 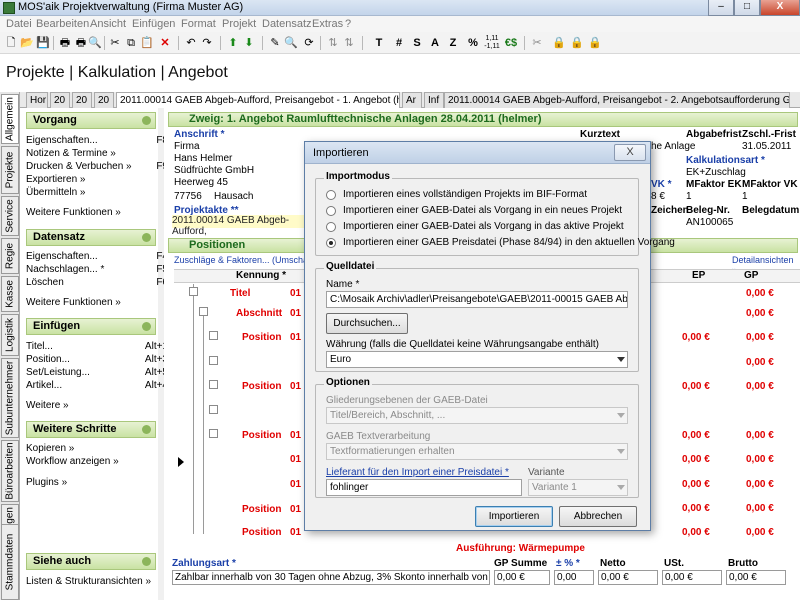 What do you see at coordinates (578, 487) in the screenshot?
I see `variante-select: Variante 1` at bounding box center [578, 487].